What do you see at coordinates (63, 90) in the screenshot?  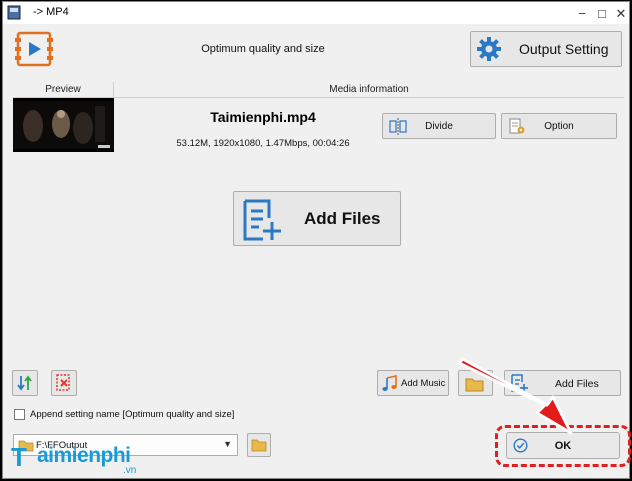 I see `column-header-preview: Preview` at bounding box center [63, 90].